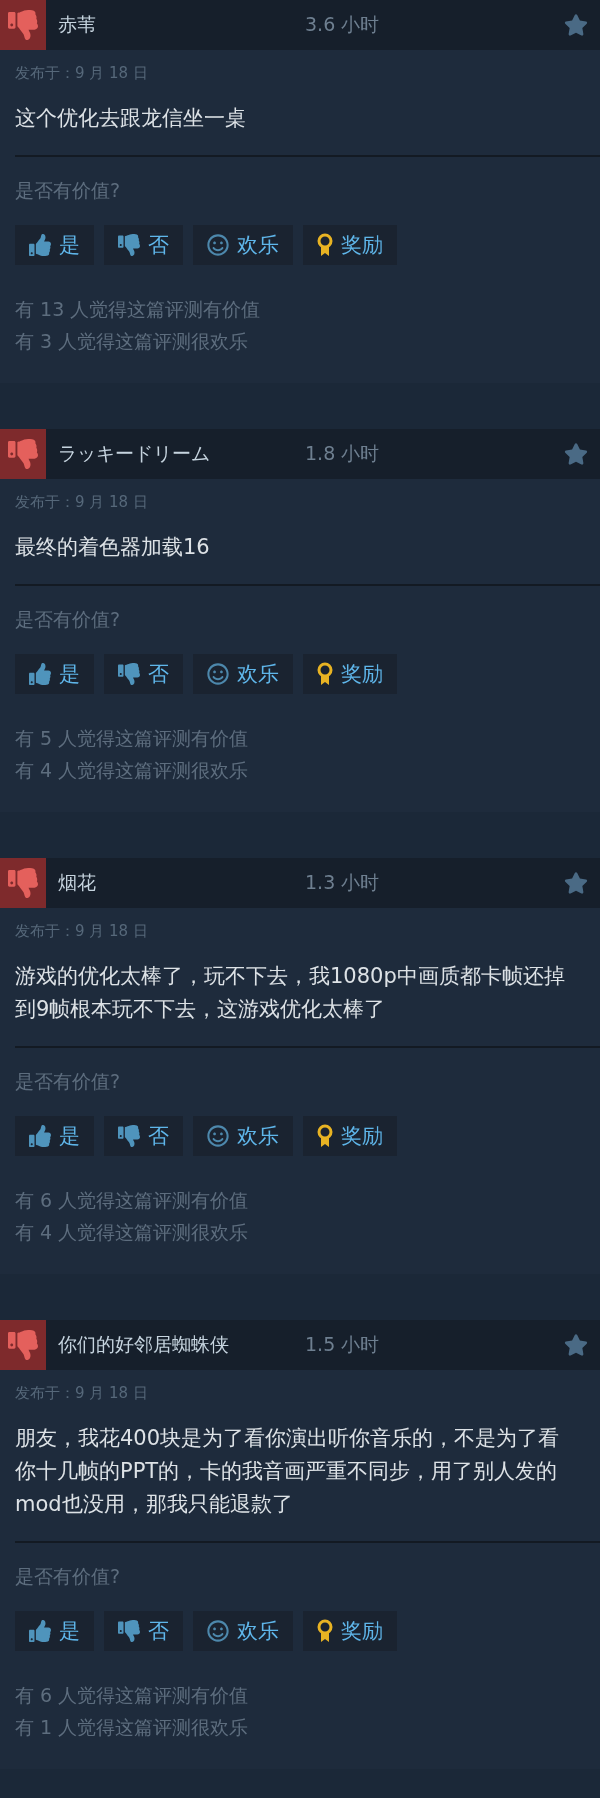 This screenshot has width=600, height=1798. Describe the element at coordinates (132, 738) in the screenshot. I see `vote-count: 有 5 人觉得这篇评测有价值` at that location.